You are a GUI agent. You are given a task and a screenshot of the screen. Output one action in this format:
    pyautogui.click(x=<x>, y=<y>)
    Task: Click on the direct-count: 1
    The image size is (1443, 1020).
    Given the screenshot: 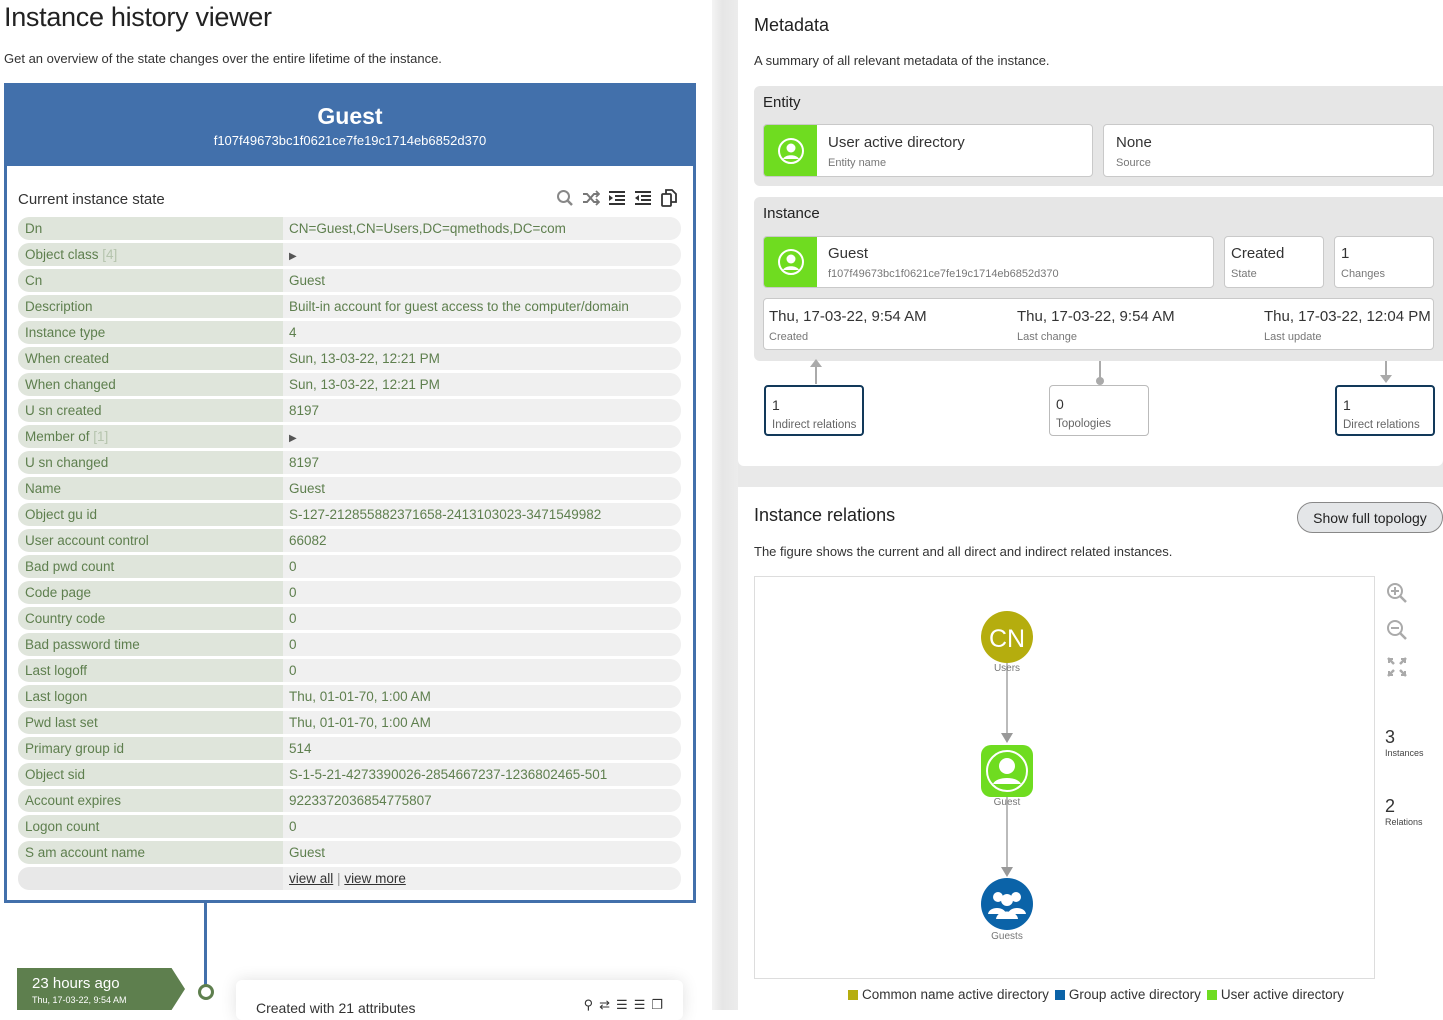 What is the action you would take?
    pyautogui.click(x=1347, y=405)
    